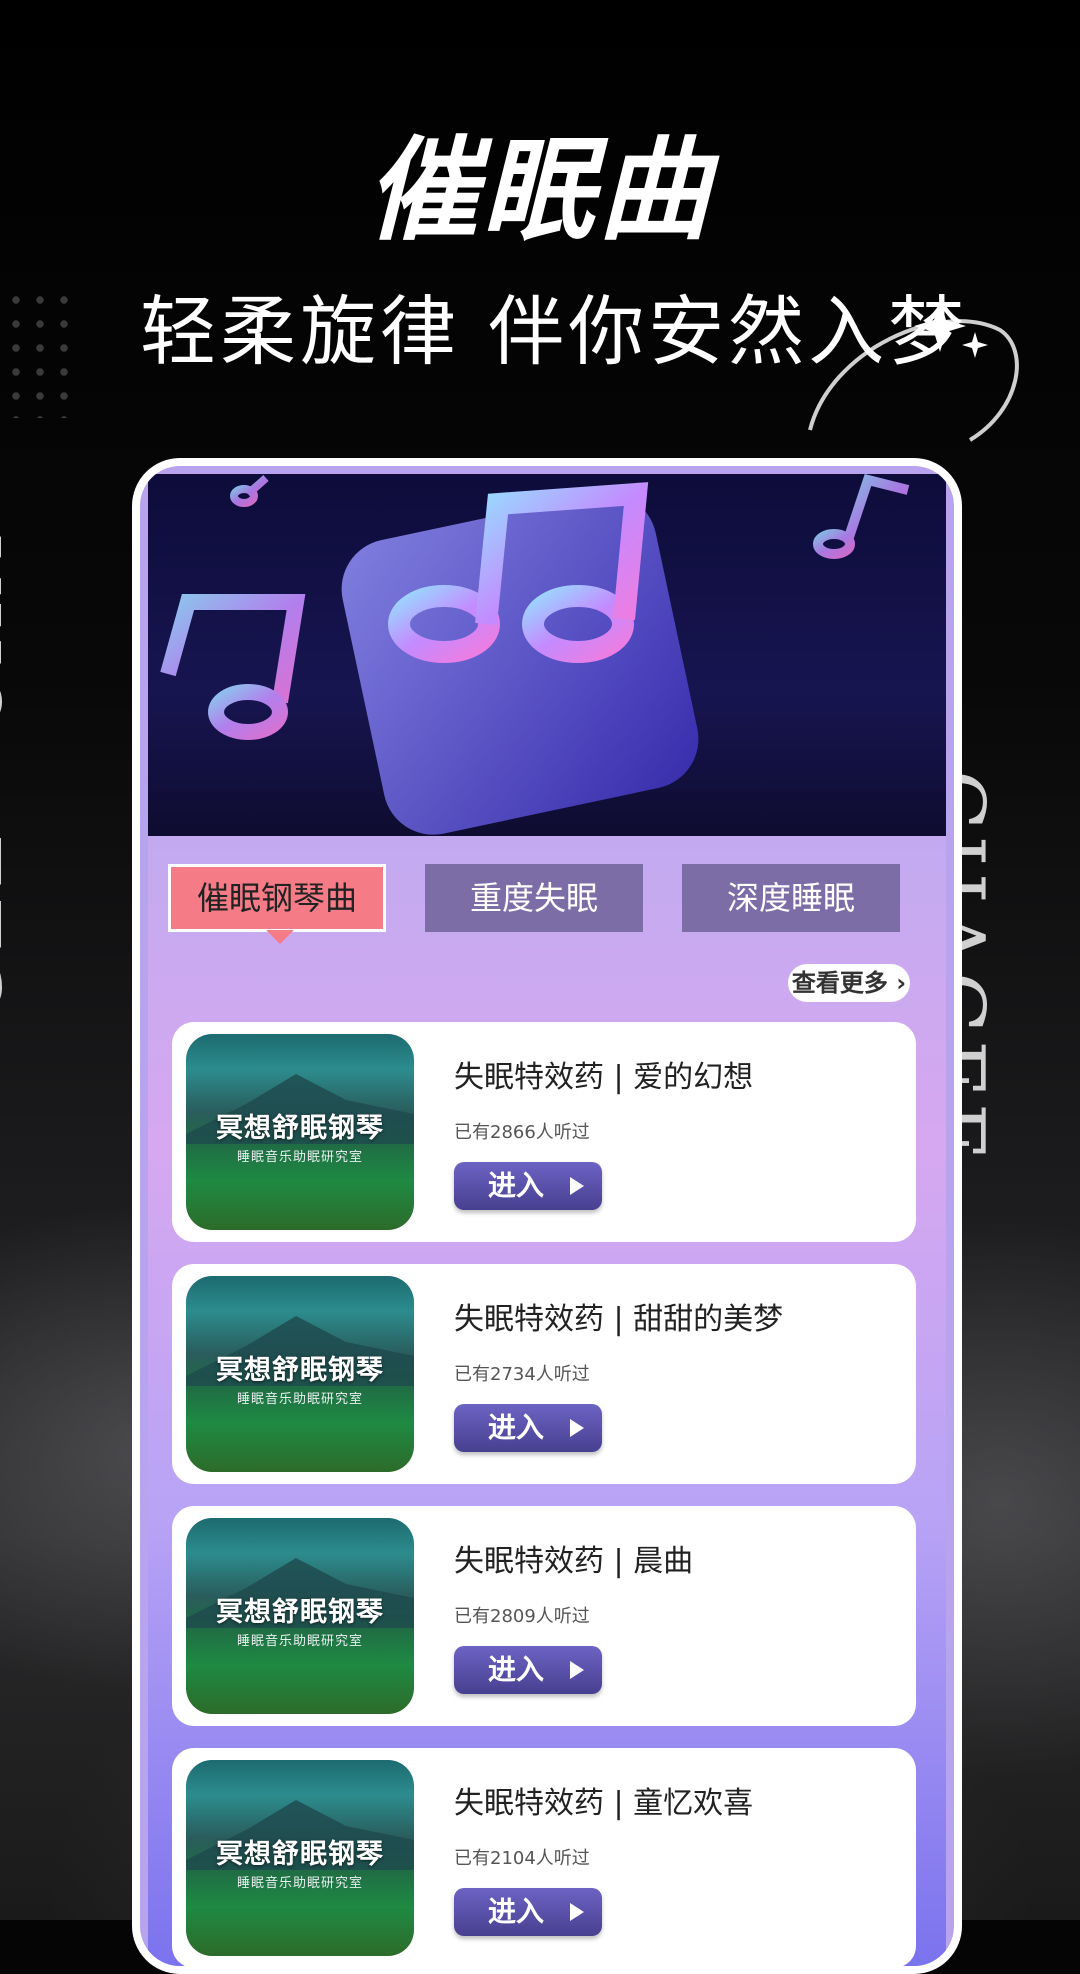 The height and width of the screenshot is (1974, 1080). Describe the element at coordinates (554, 331) in the screenshot. I see `page-subtitle: 轻柔旋律 伴你安然入梦` at that location.